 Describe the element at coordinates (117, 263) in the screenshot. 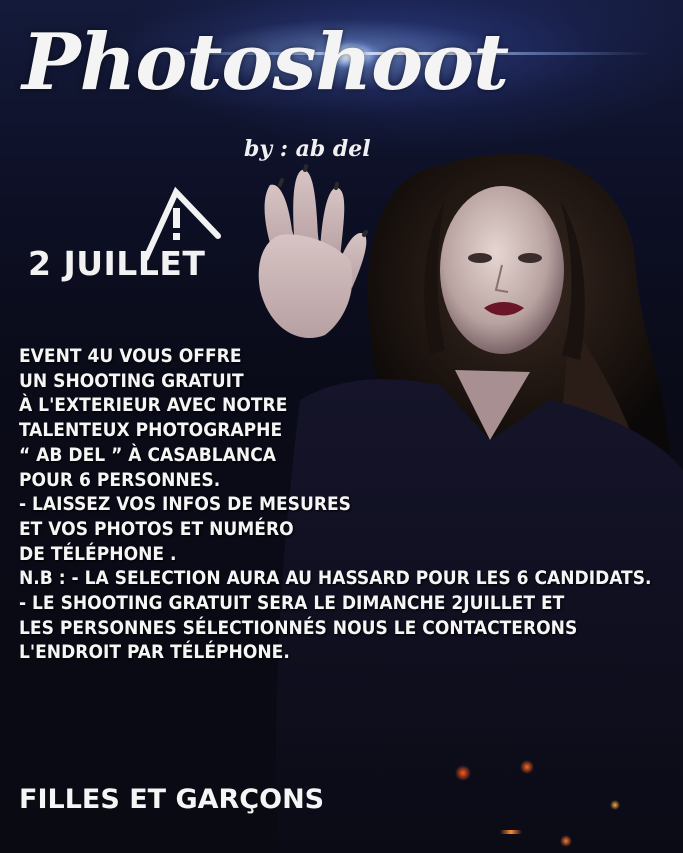

I see `event-date: 2 JUILLET` at that location.